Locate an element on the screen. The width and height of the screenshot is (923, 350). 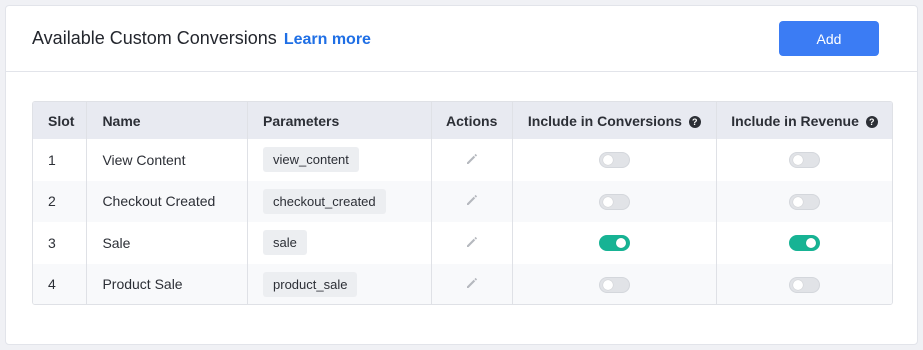
slot-cell: 3 is located at coordinates (60, 243).